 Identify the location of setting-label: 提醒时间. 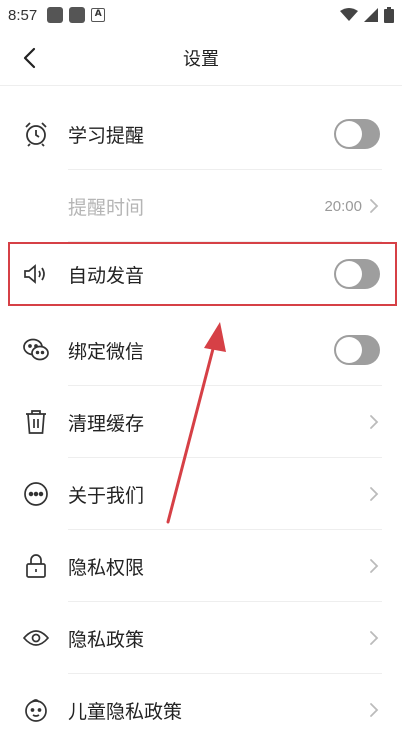
(106, 207).